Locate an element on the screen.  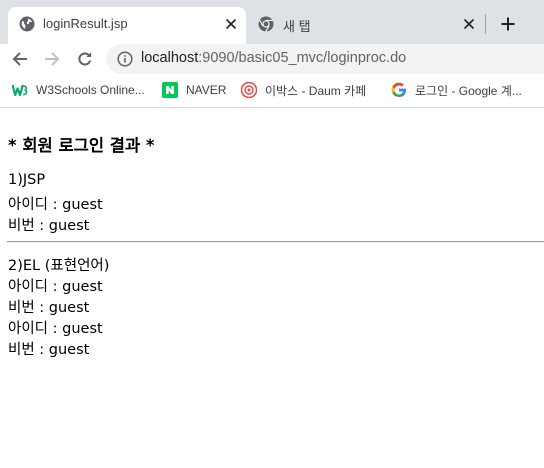
google-icon is located at coordinates (399, 90).